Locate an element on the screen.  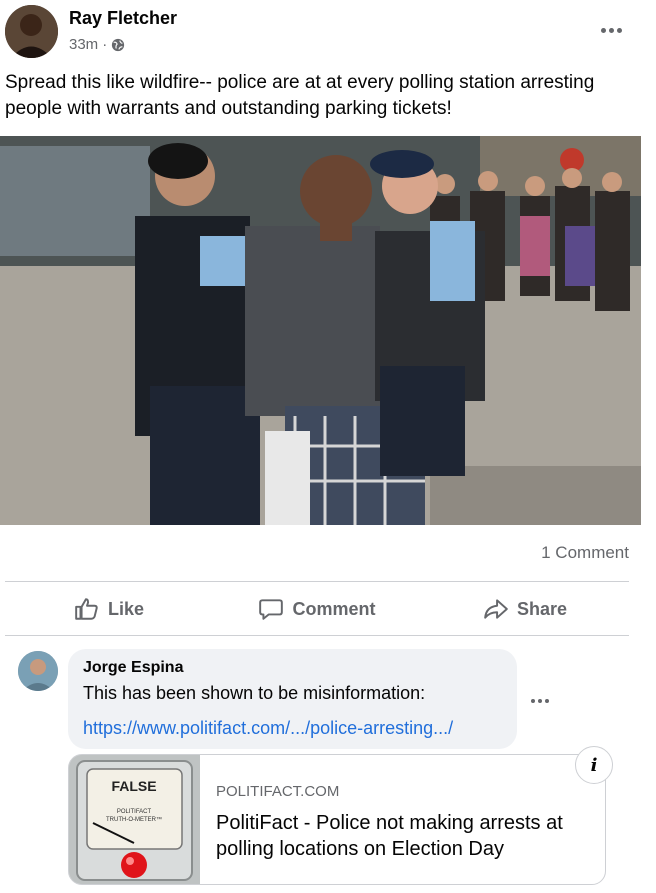
comment-options-button is located at coordinates (542, 701).